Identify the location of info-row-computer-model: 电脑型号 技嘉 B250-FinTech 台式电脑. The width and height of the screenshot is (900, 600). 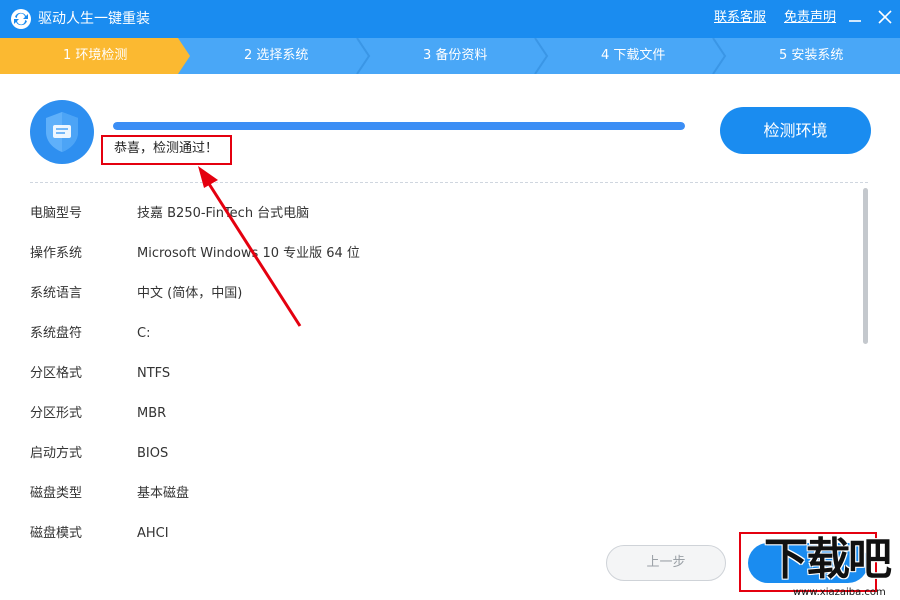
(430, 214).